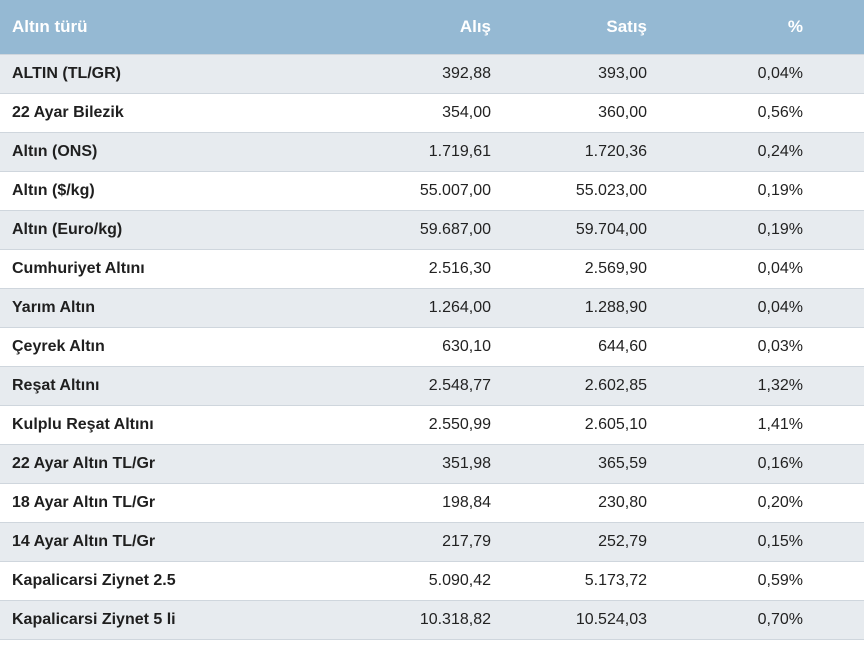 The height and width of the screenshot is (647, 864). What do you see at coordinates (615, 151) in the screenshot?
I see `sell-price-cell: 1.720,36` at bounding box center [615, 151].